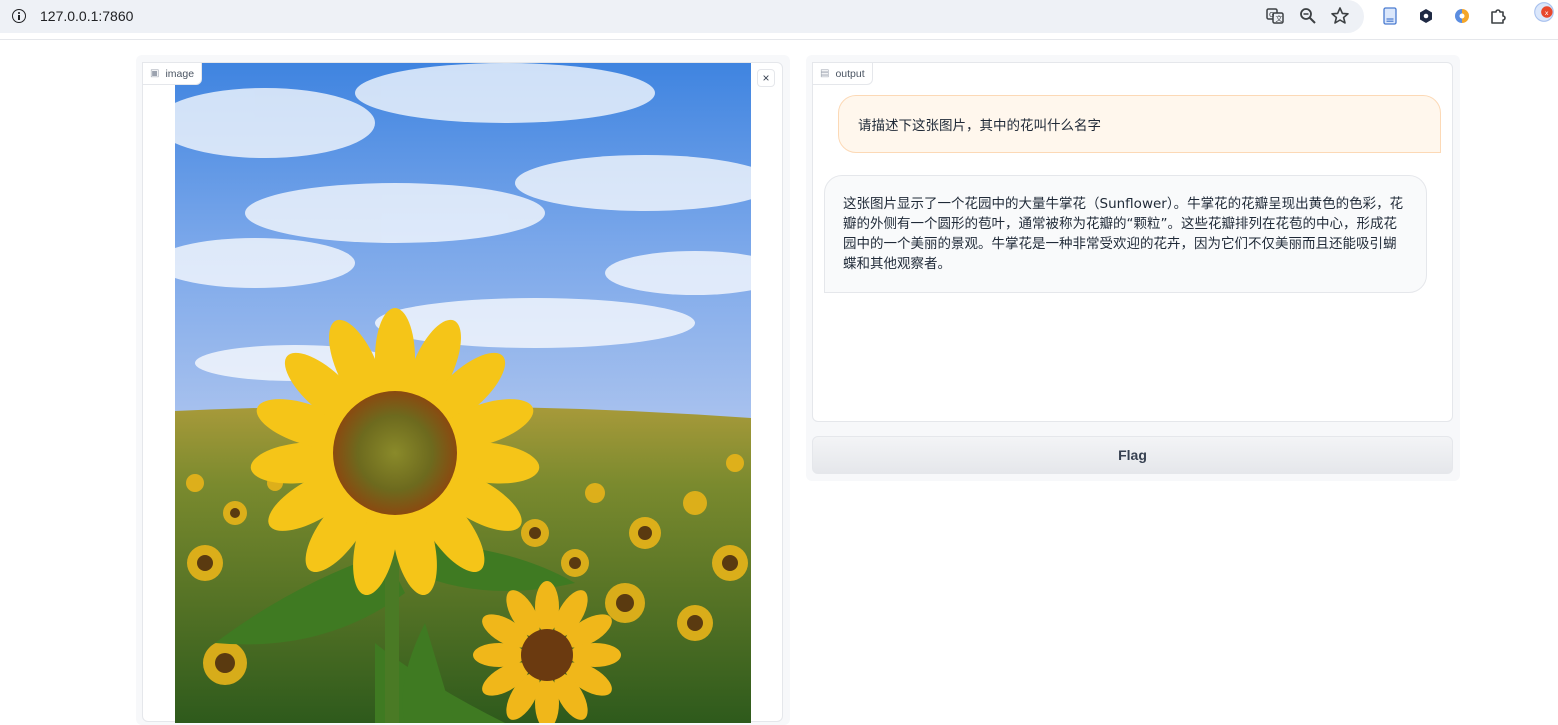 This screenshot has height=725, width=1558. What do you see at coordinates (1275, 16) in the screenshot?
I see `translate-icon: G文` at bounding box center [1275, 16].